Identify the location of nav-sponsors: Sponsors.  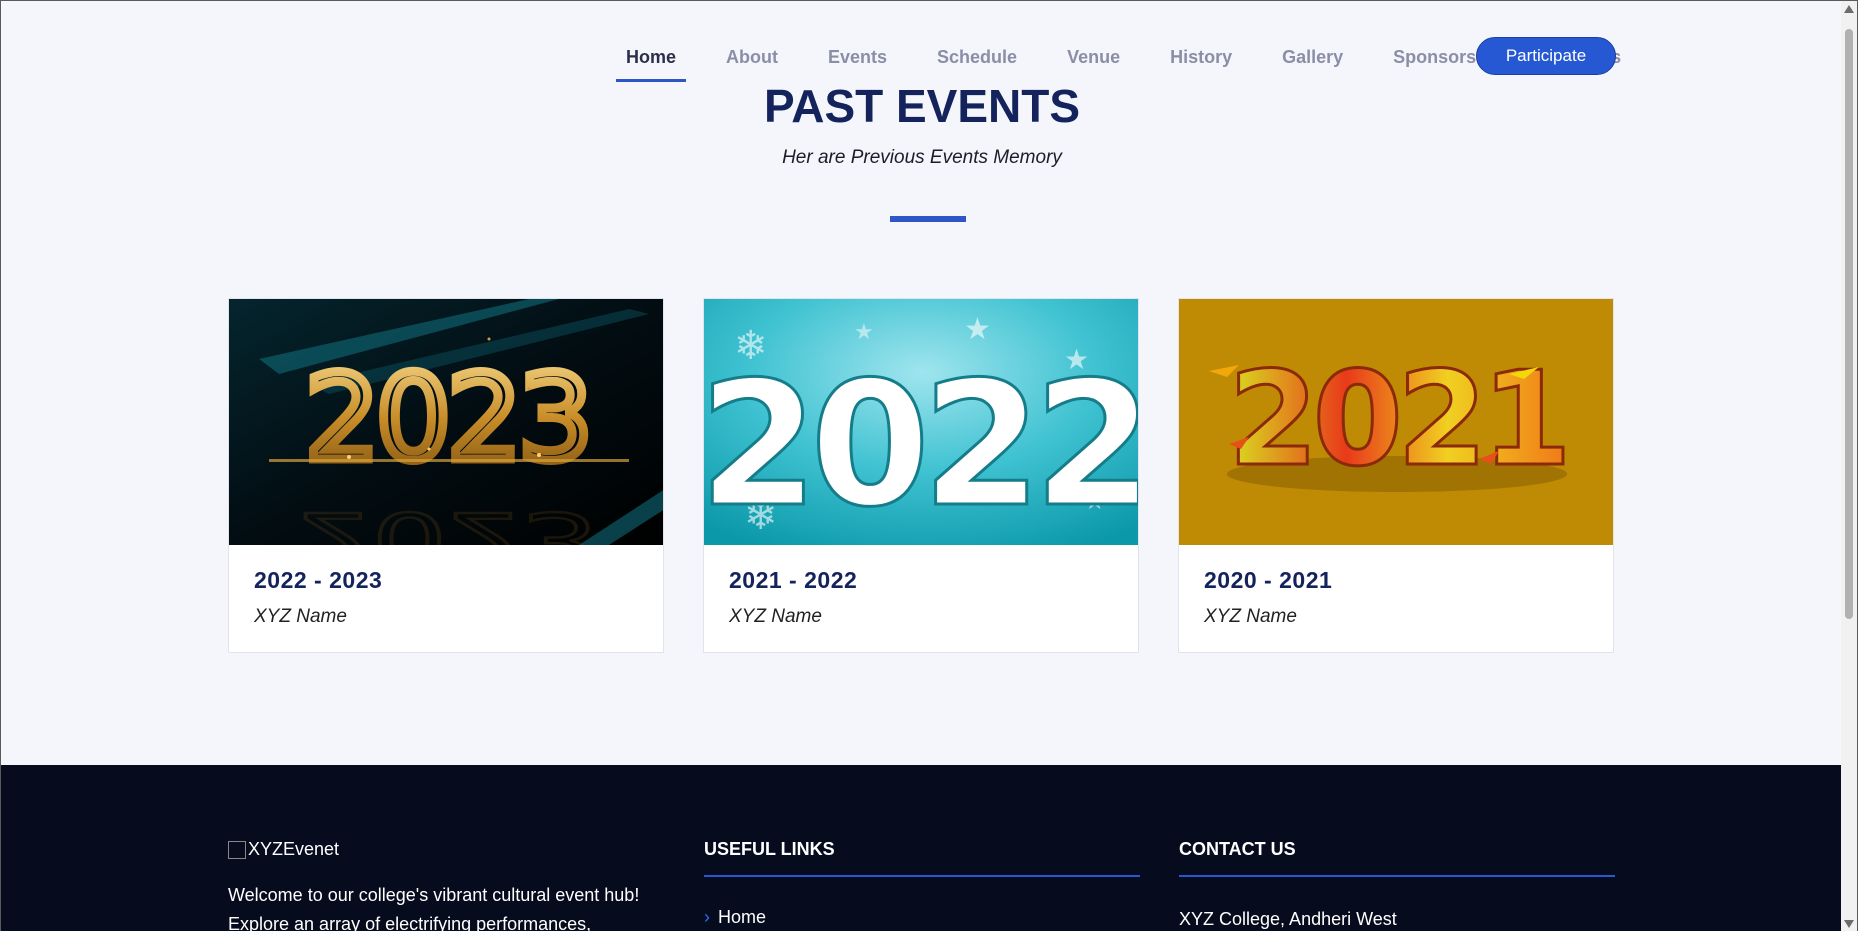
(1434, 59).